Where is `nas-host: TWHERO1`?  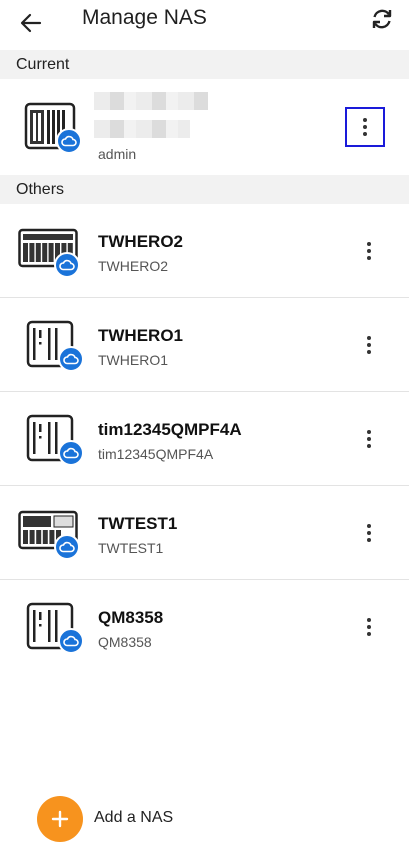
nas-host: TWHERO1 is located at coordinates (133, 360).